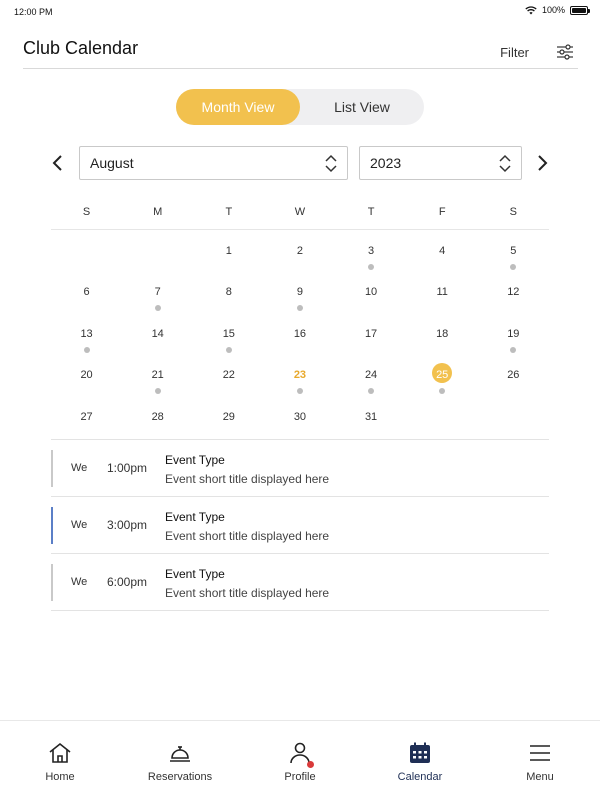 The width and height of the screenshot is (600, 800). I want to click on calendar-day: 19, so click(513, 339).